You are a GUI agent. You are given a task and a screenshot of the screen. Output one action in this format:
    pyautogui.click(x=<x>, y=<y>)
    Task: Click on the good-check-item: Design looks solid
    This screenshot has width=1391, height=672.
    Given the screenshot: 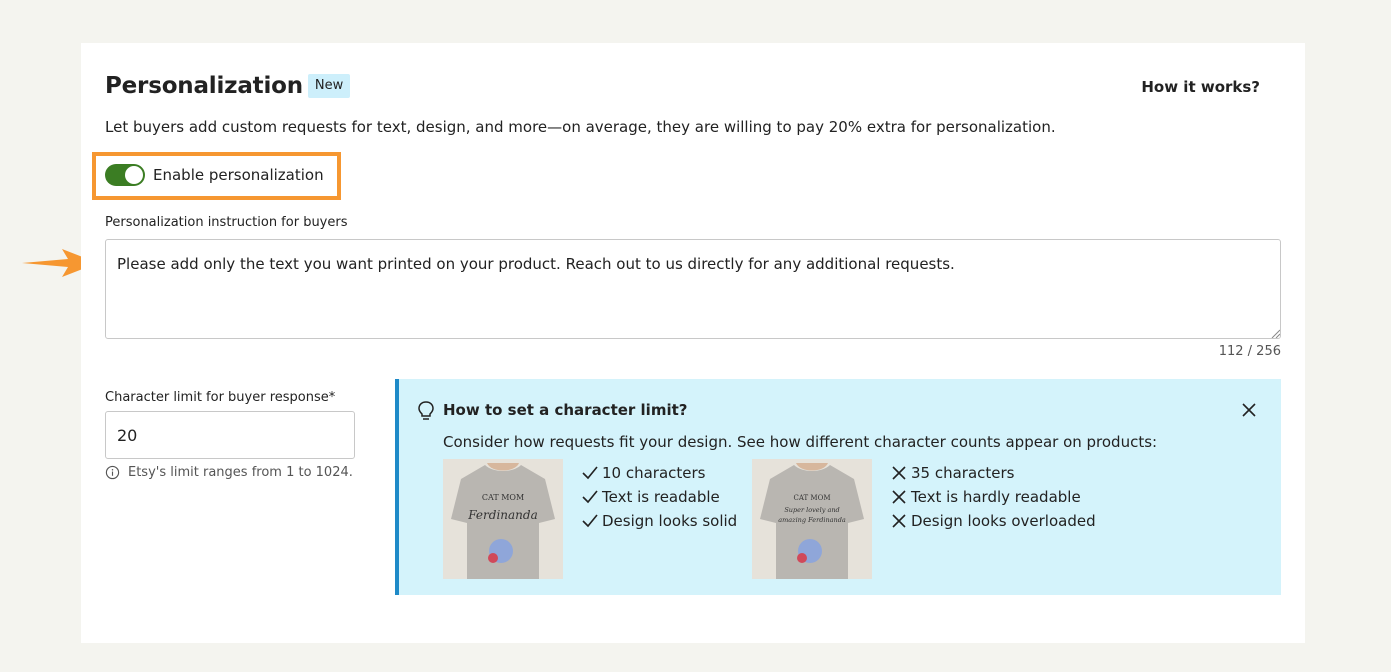 What is the action you would take?
    pyautogui.click(x=659, y=521)
    